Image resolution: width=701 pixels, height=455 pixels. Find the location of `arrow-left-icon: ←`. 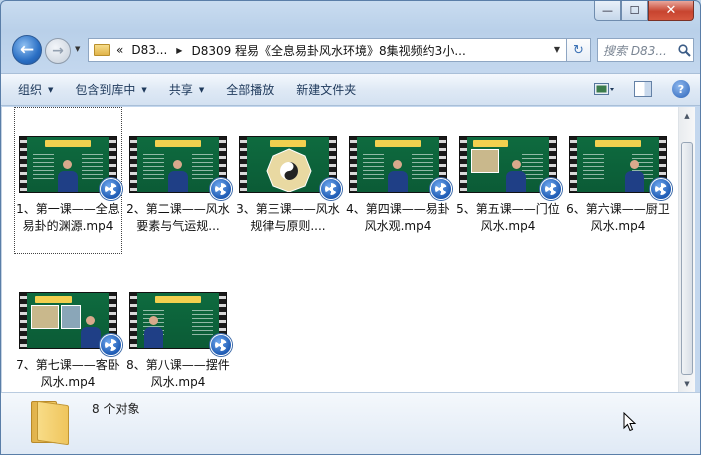

arrow-left-icon: ← is located at coordinates (27, 50).